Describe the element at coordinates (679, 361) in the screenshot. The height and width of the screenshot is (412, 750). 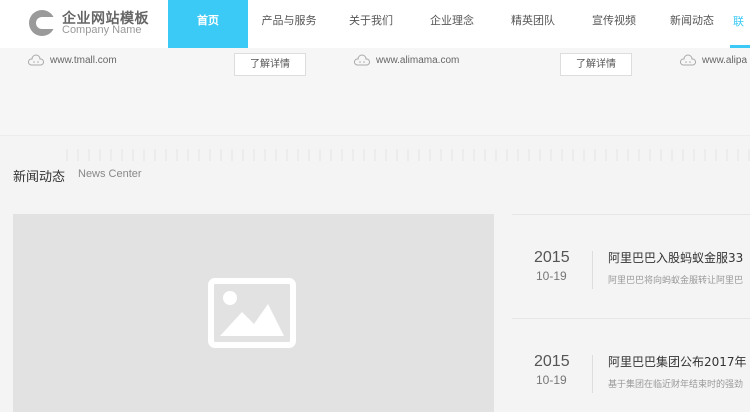
I see `news-title: 阿里巴巴集团公布2017年` at that location.